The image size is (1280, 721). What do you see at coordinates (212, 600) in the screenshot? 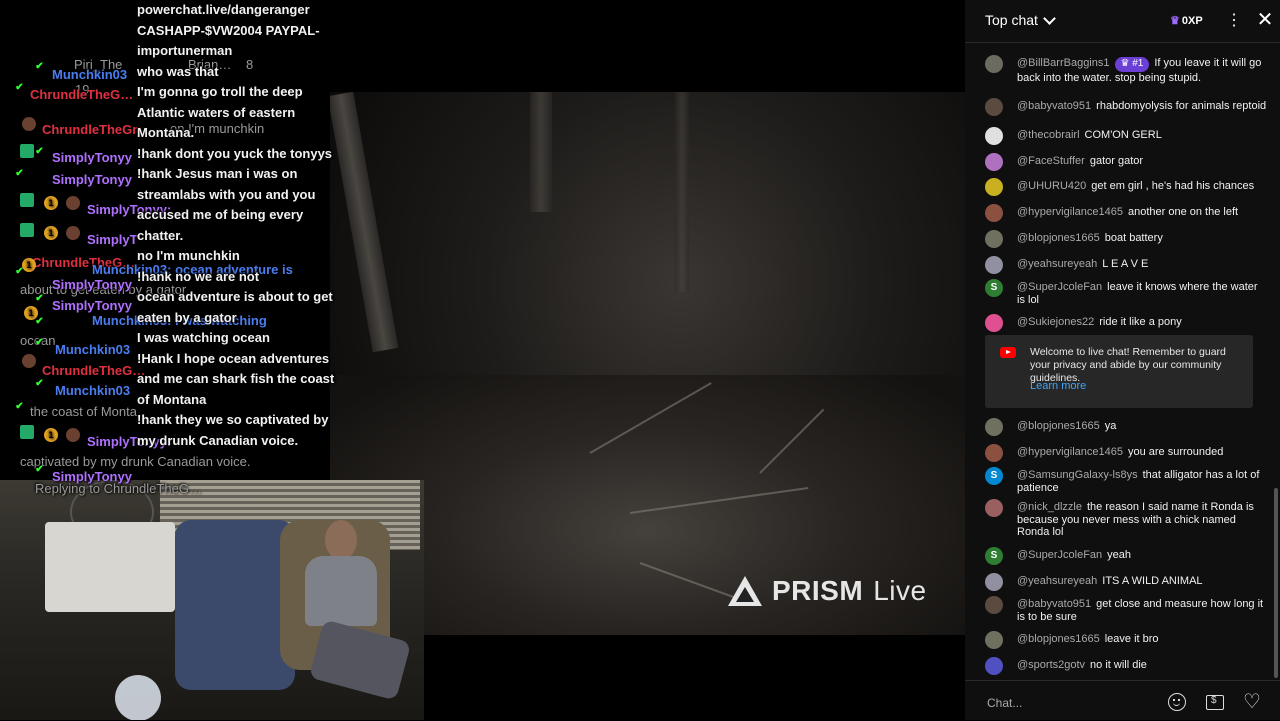
I see `webcam-feed` at bounding box center [212, 600].